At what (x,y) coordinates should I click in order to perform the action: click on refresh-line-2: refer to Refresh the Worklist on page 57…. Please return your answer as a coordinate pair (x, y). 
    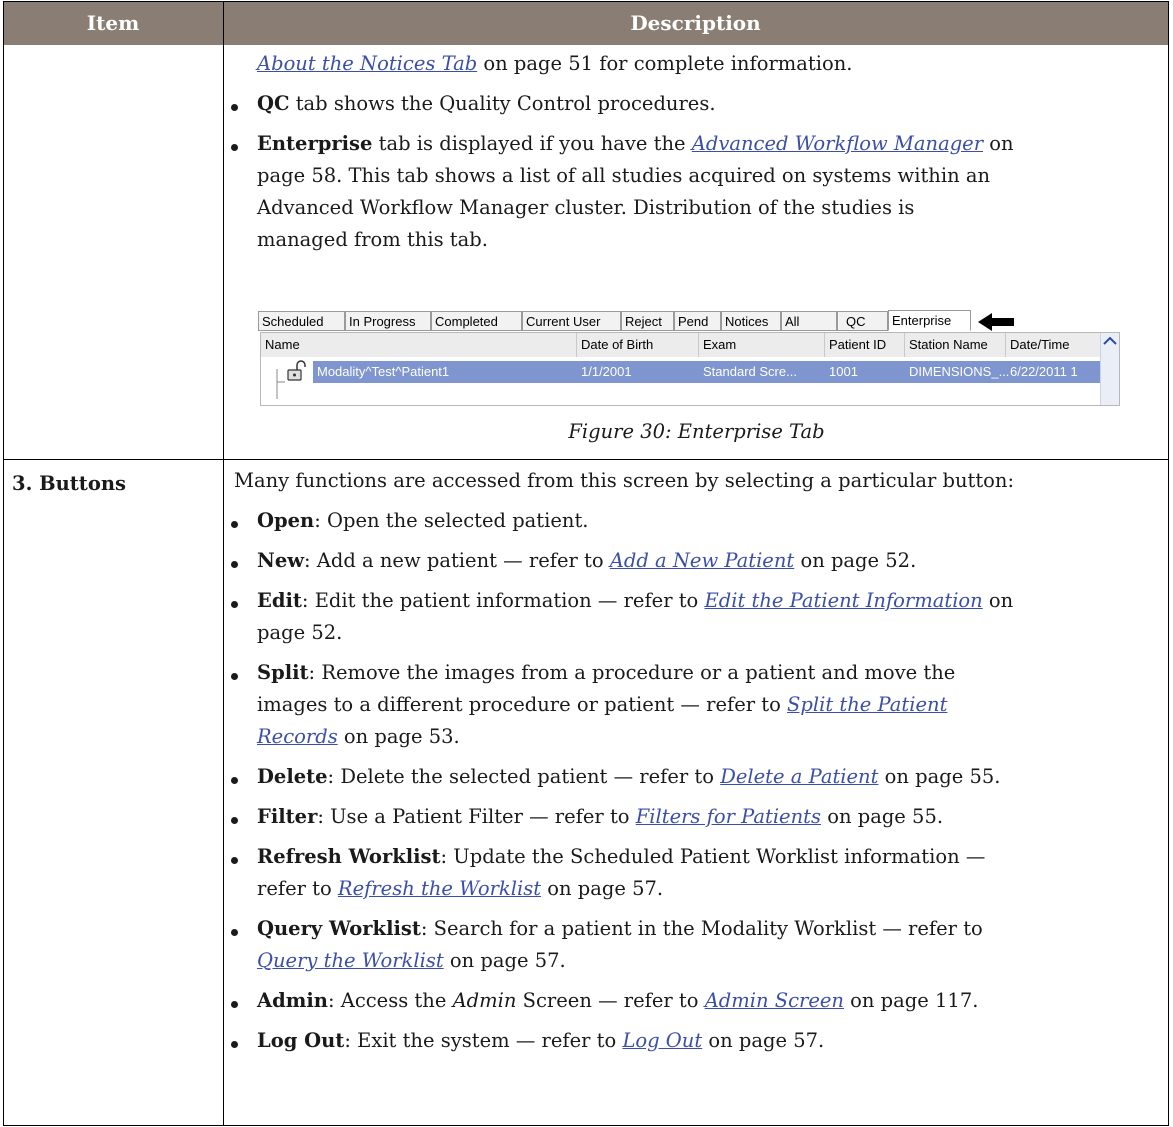
    Looking at the image, I should click on (460, 888).